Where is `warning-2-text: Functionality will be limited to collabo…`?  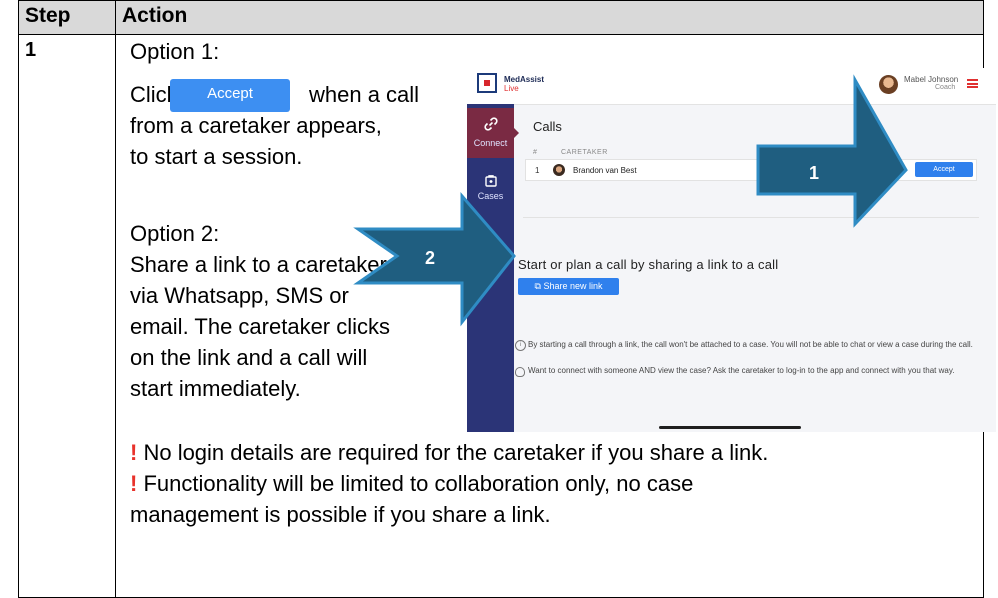 warning-2-text: Functionality will be limited to collabo… is located at coordinates (418, 483).